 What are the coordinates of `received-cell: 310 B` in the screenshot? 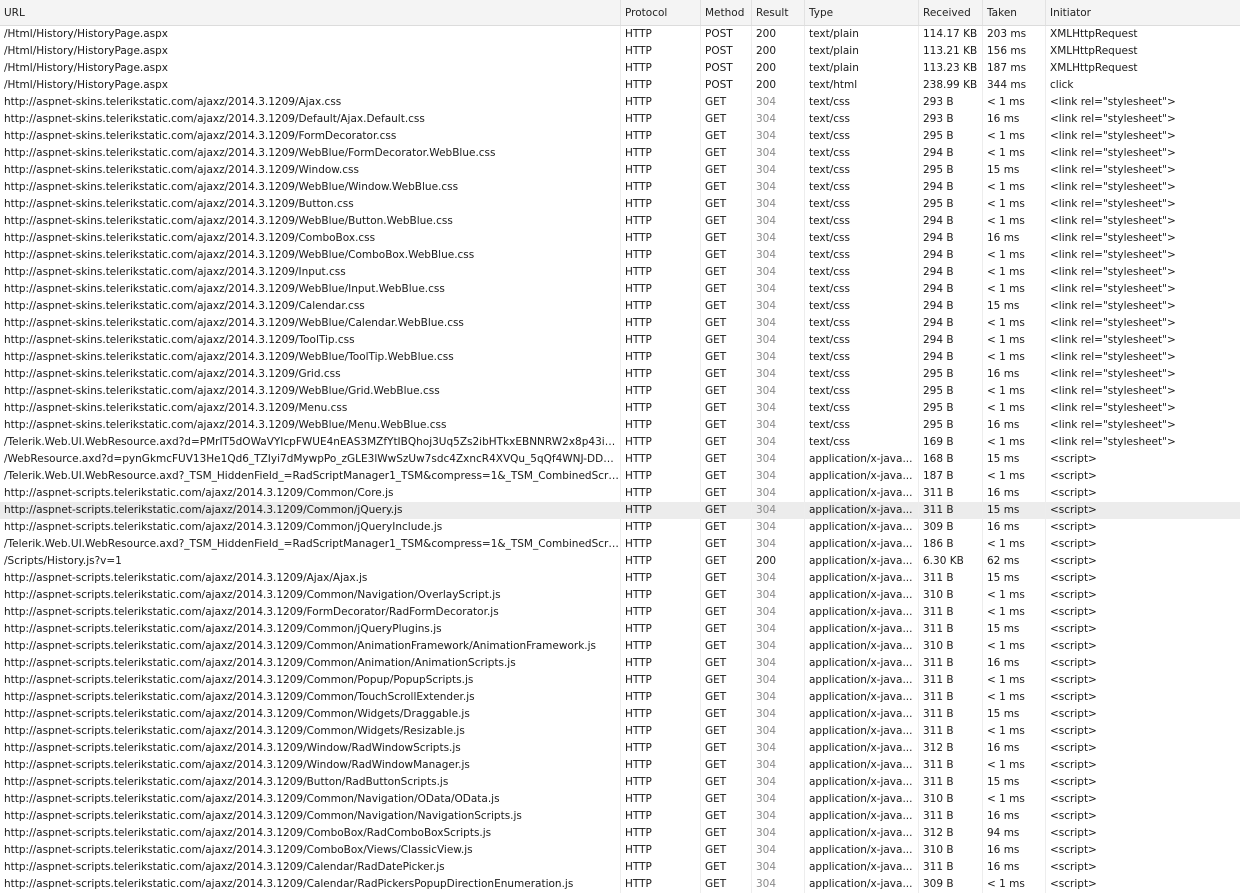 It's located at (951, 595).